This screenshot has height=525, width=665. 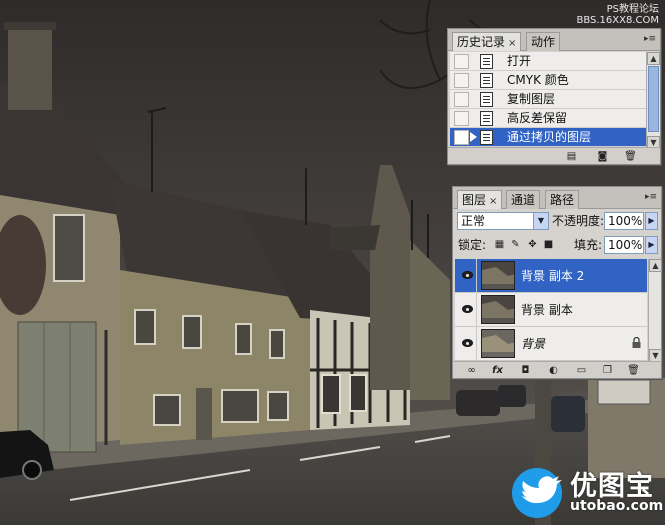 I want to click on history-item-label: 打开, so click(x=519, y=61).